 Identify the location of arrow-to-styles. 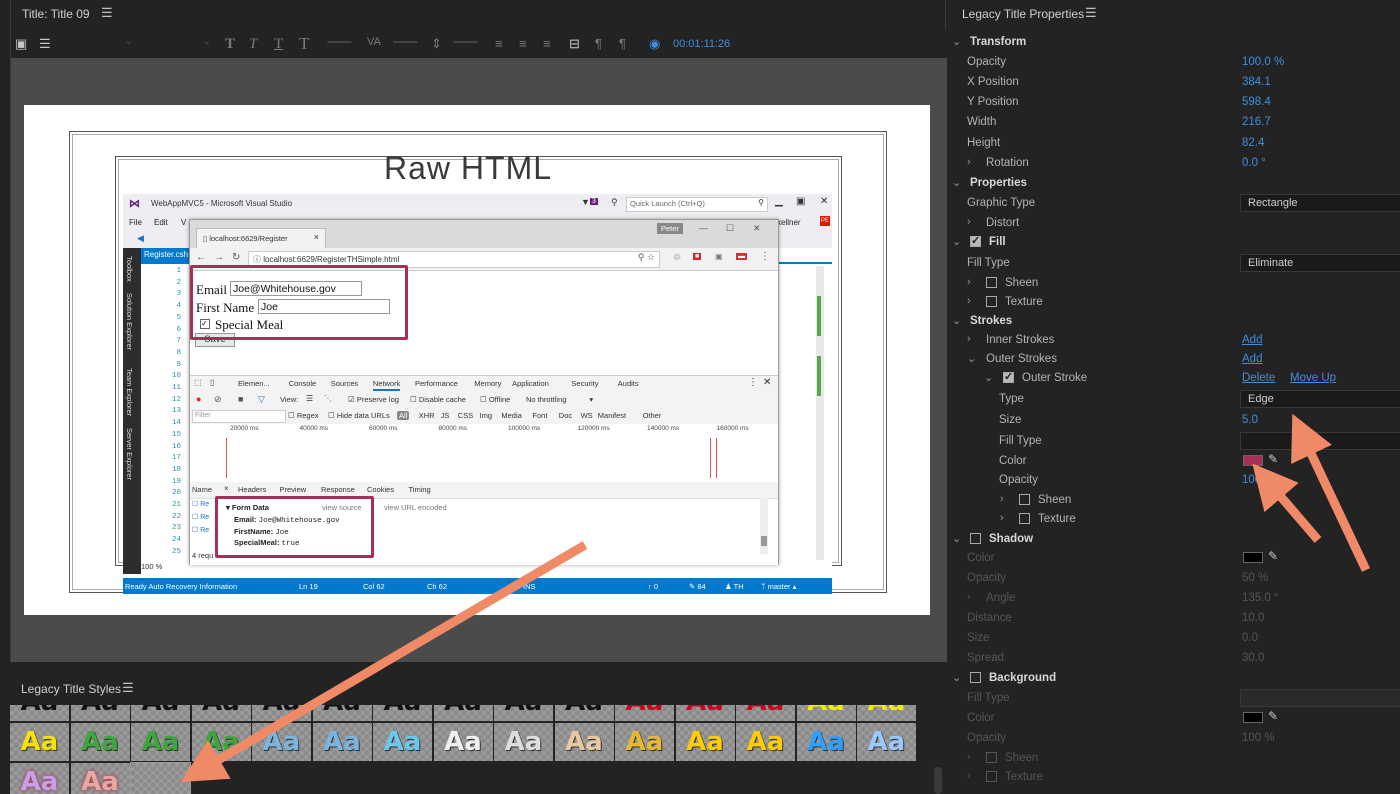
(384, 662).